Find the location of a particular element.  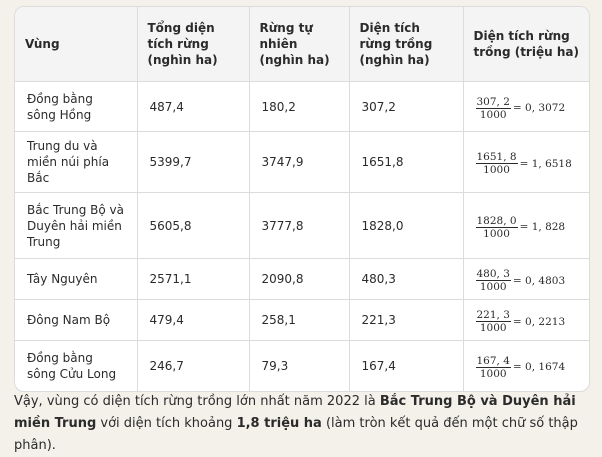

cell-planted: 307,2 is located at coordinates (406, 106).